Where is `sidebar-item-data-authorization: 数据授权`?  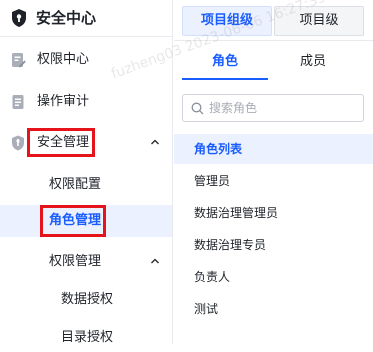
sidebar-item-data-authorization: 数据授权 is located at coordinates (86, 300).